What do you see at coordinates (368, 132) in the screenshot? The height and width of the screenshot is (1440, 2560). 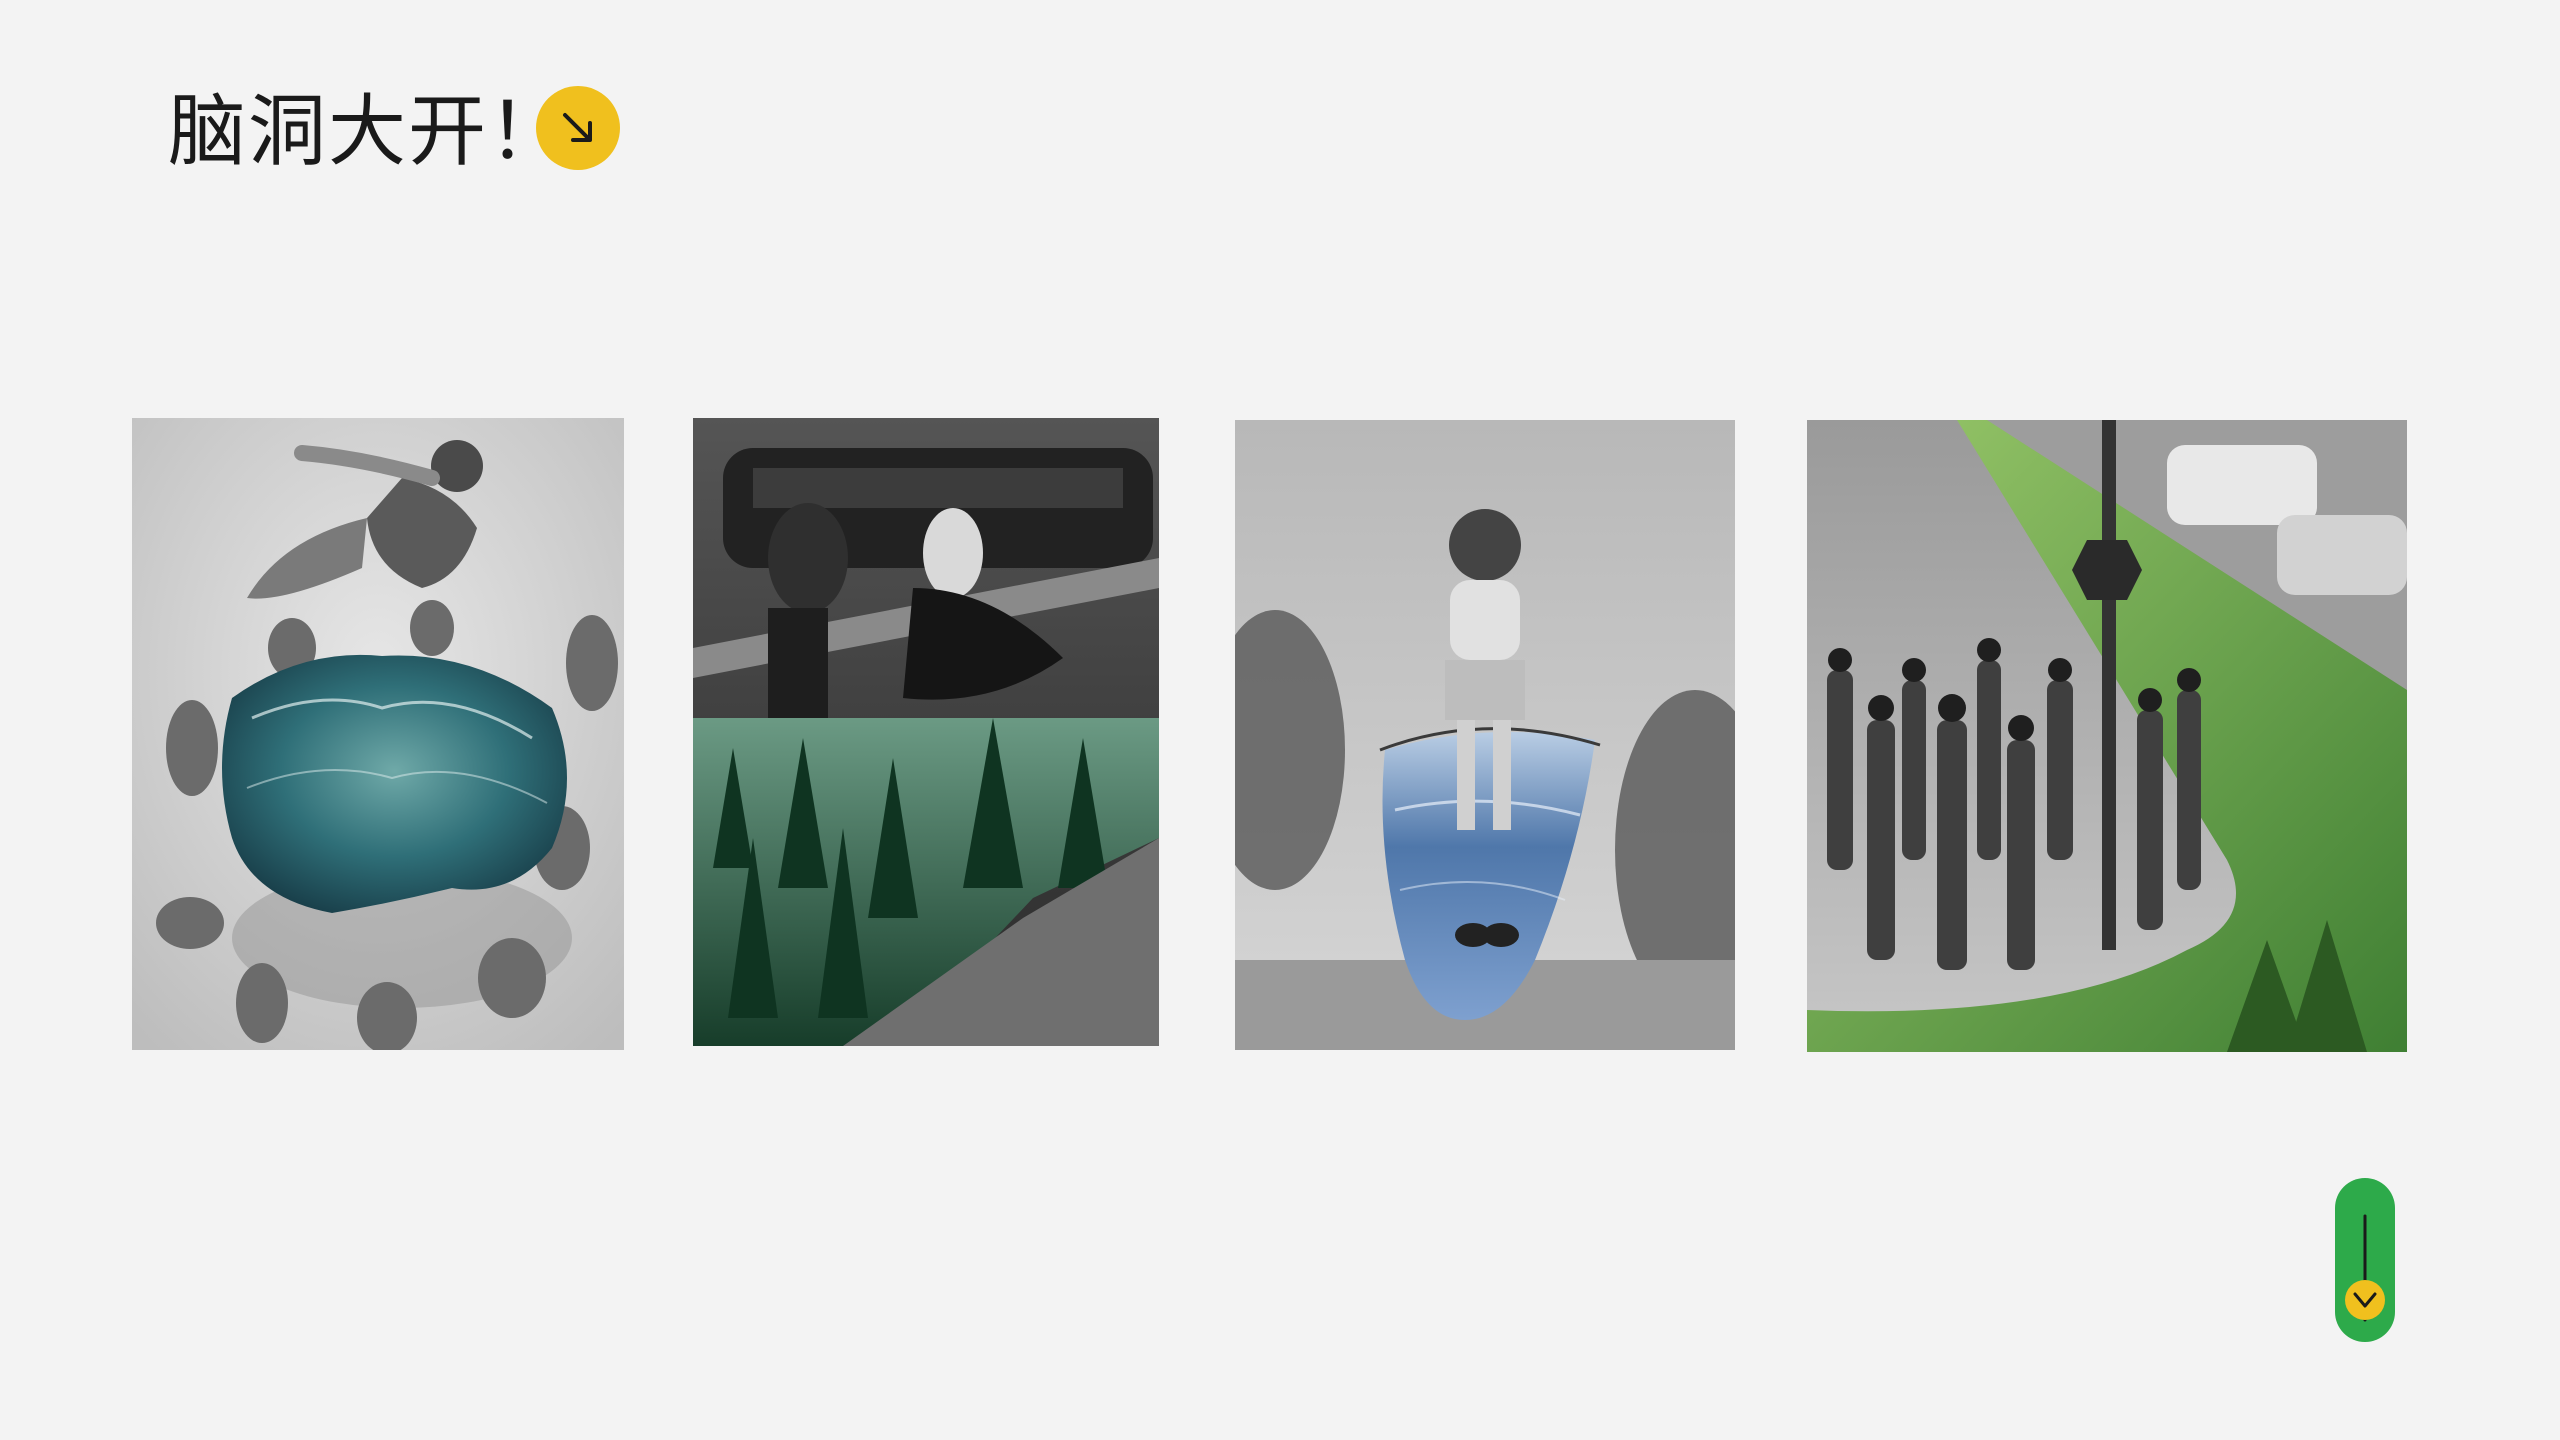 I see `page-title: 脑洞大开！` at bounding box center [368, 132].